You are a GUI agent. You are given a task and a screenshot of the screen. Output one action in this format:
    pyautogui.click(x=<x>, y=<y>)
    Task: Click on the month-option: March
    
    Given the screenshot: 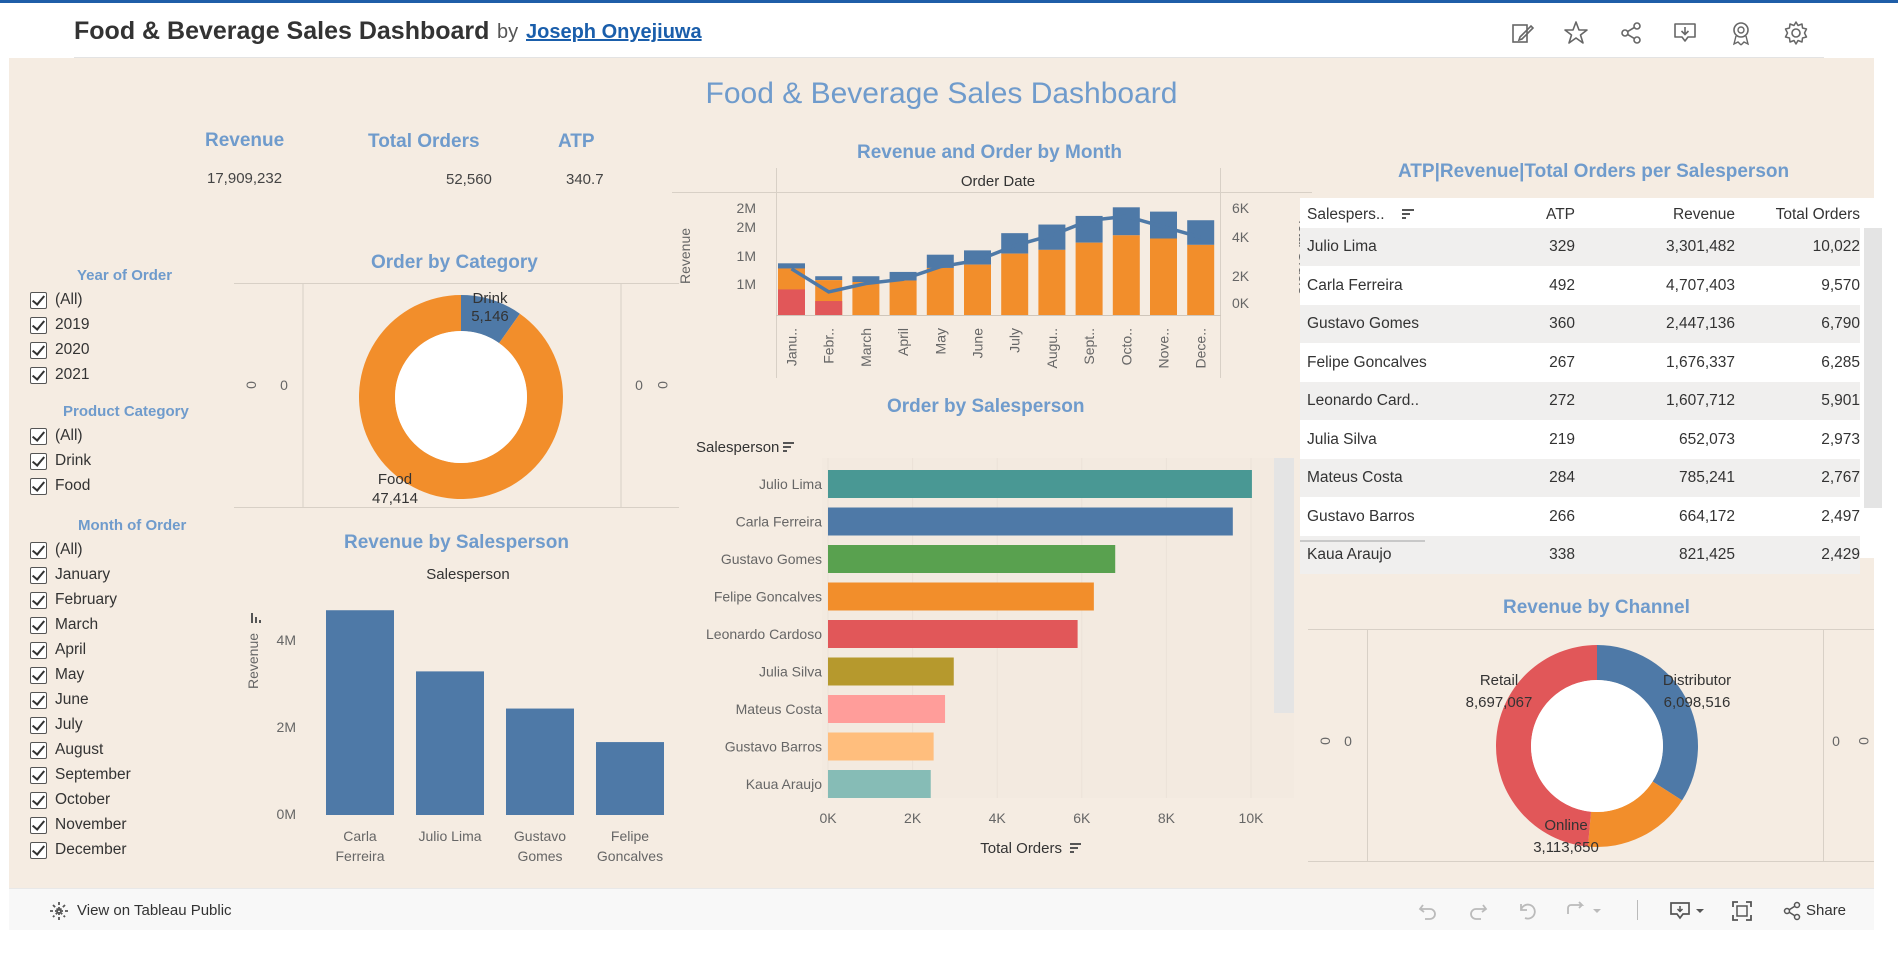 What is the action you would take?
    pyautogui.click(x=64, y=625)
    